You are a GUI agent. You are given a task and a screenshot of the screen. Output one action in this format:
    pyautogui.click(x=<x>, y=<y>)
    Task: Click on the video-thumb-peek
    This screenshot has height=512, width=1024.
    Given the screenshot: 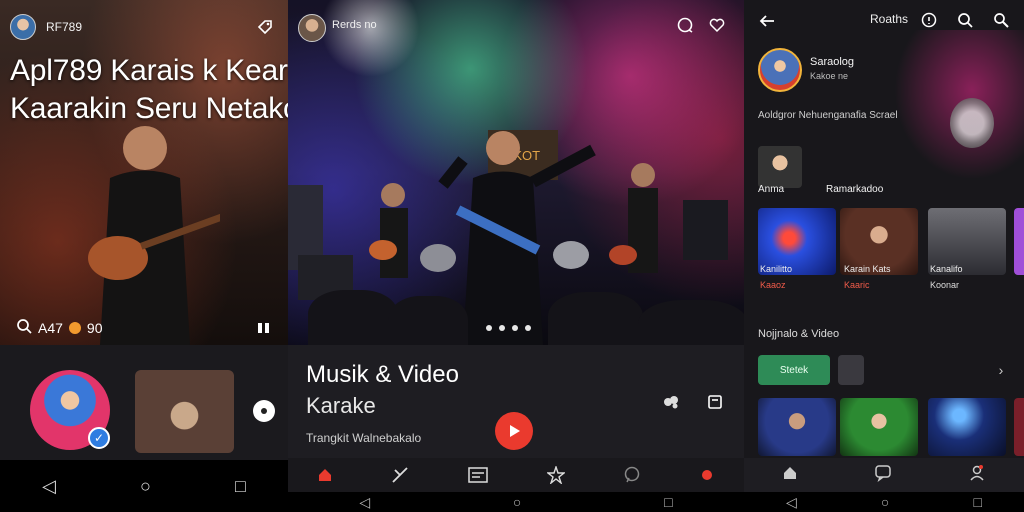 What is the action you would take?
    pyautogui.click(x=1019, y=427)
    